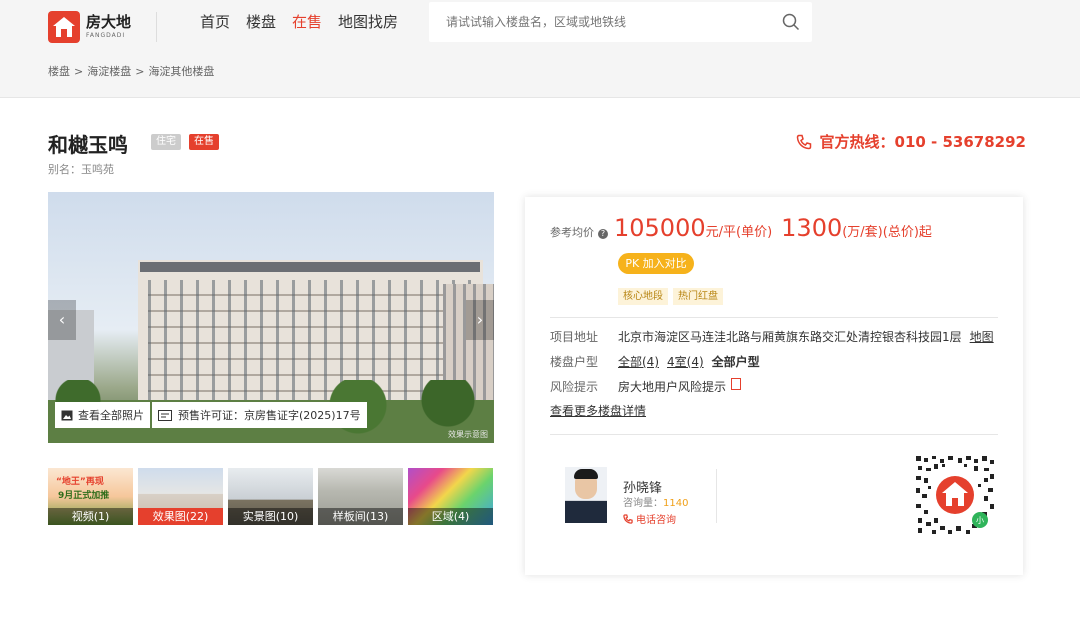  I want to click on call-agent-label: 电话咨询, so click(656, 520).